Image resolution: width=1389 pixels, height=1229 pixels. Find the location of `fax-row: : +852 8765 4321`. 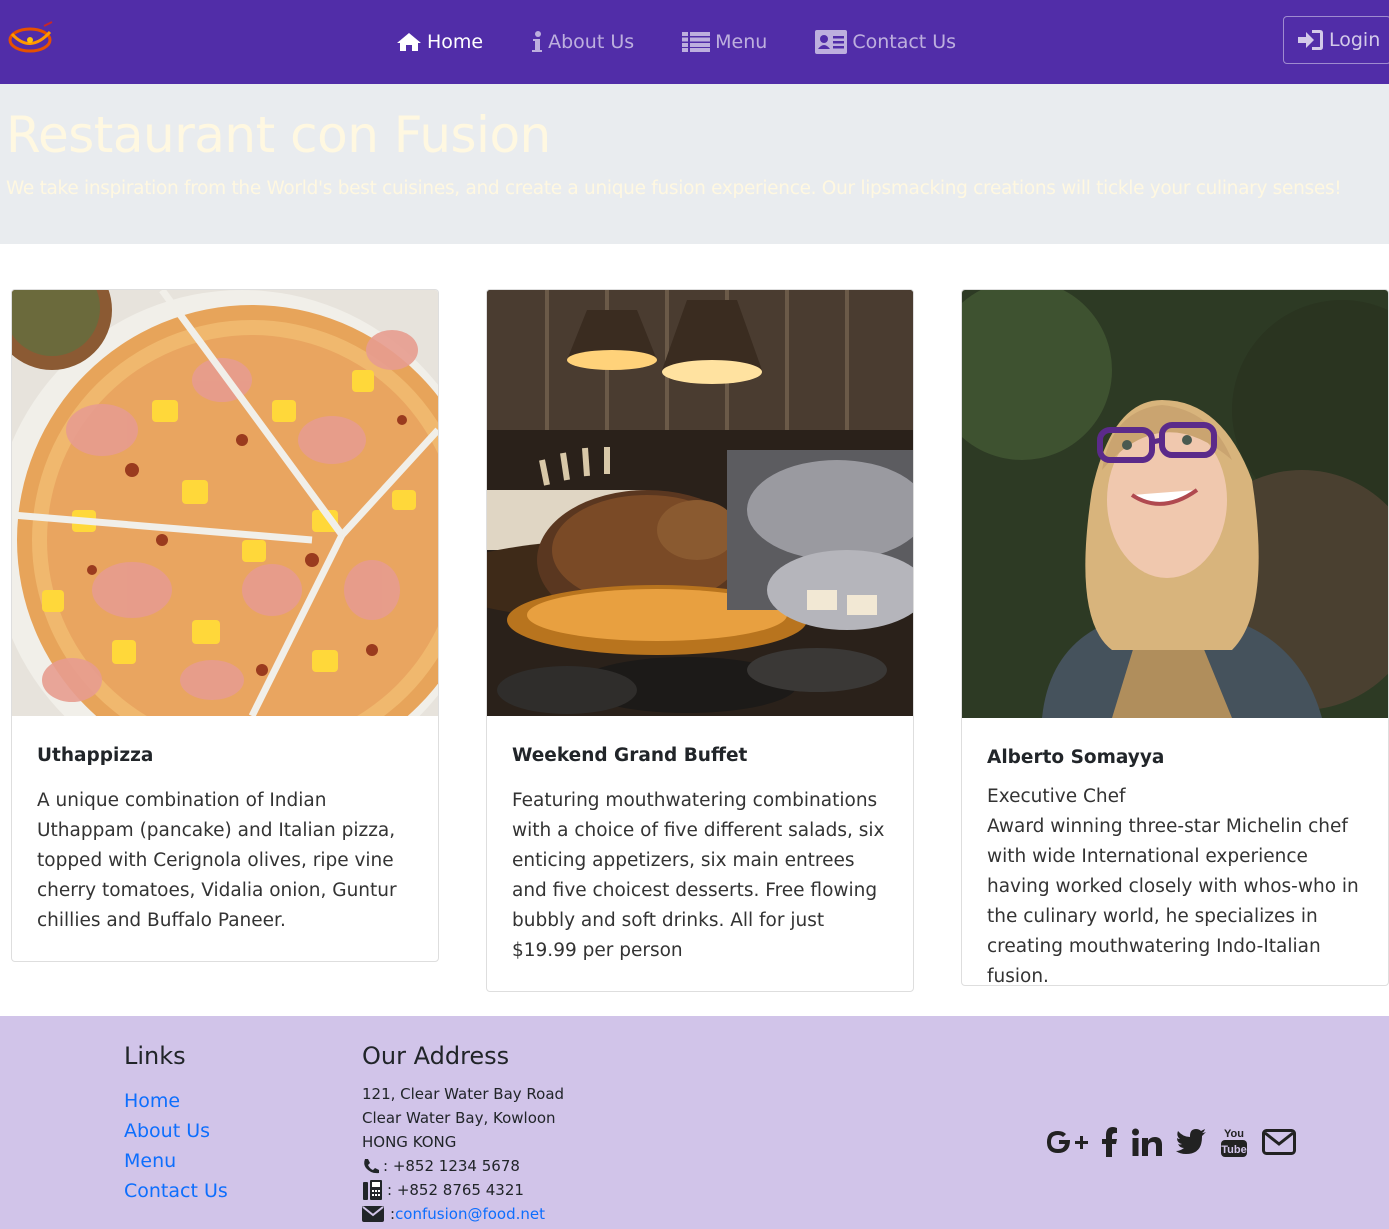

fax-row: : +852 8765 4321 is located at coordinates (463, 1190).